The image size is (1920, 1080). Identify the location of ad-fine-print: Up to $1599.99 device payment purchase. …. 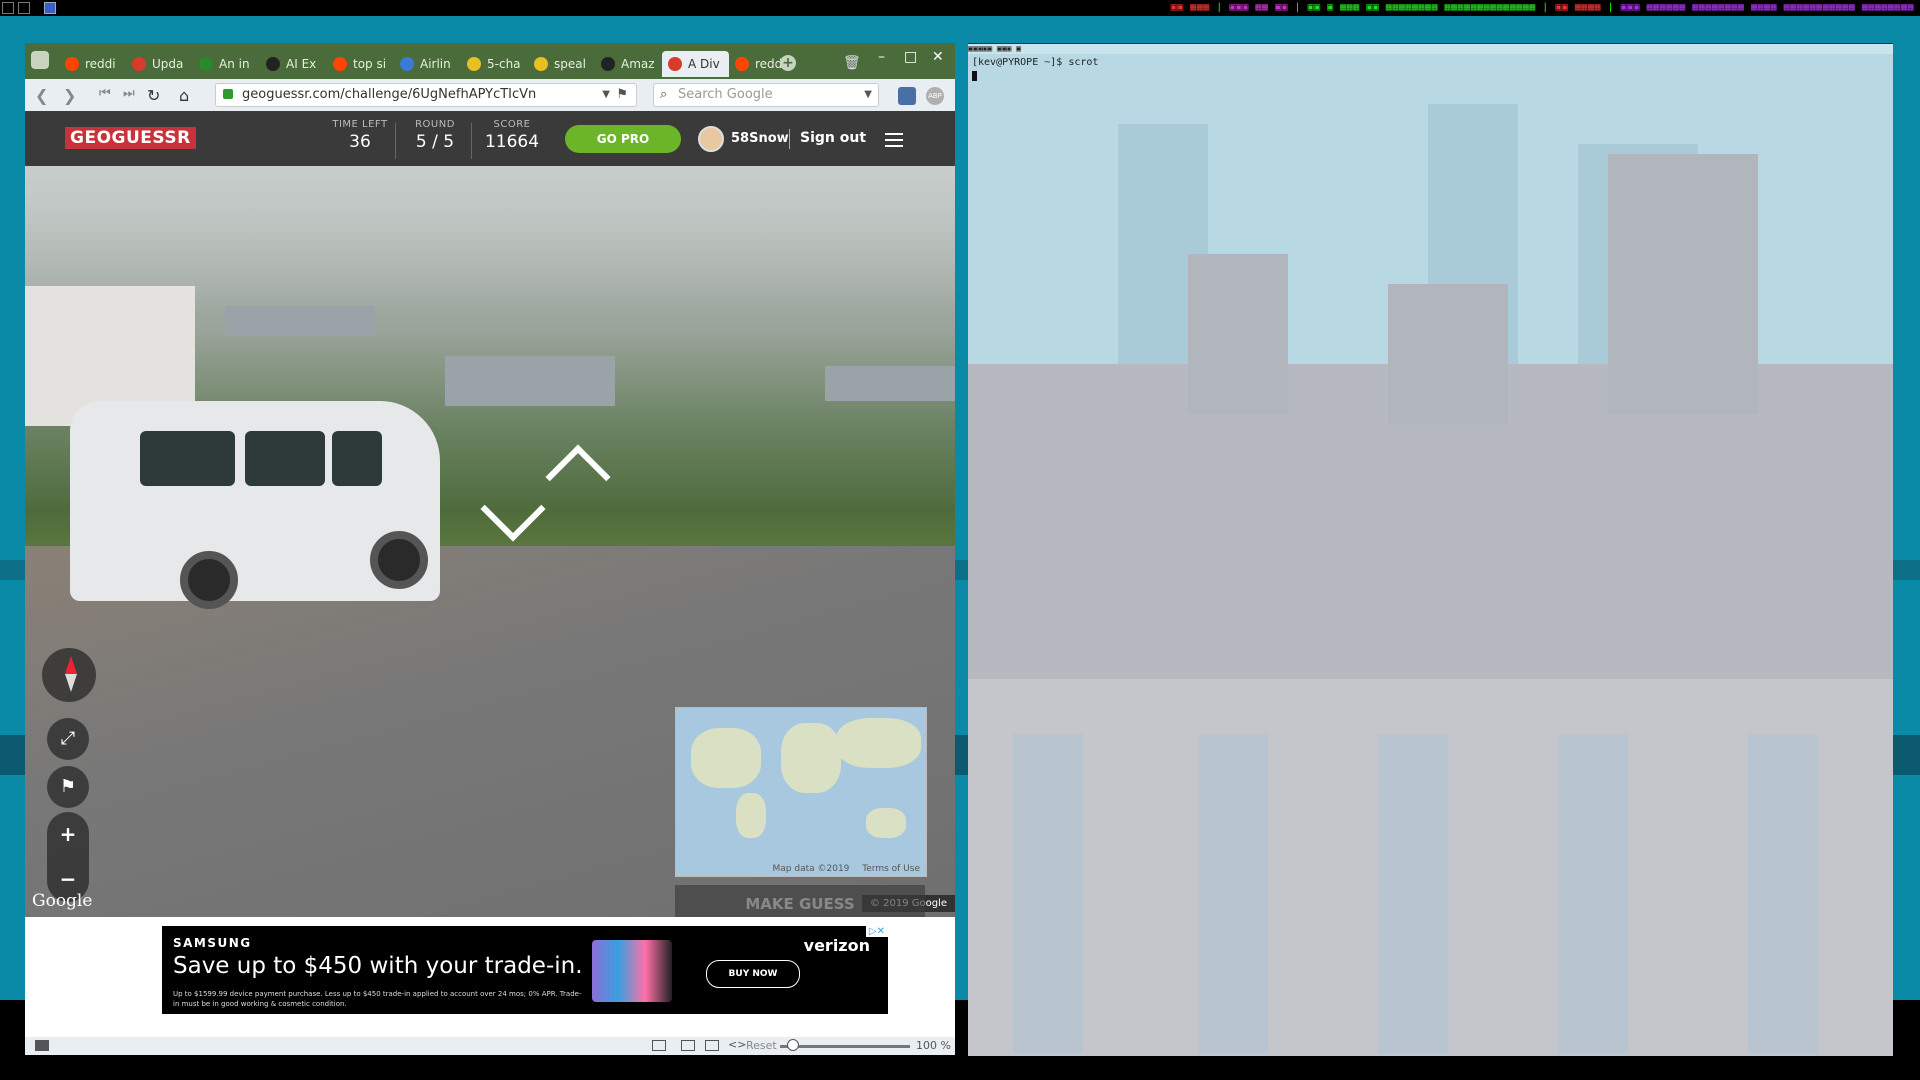
(377, 999).